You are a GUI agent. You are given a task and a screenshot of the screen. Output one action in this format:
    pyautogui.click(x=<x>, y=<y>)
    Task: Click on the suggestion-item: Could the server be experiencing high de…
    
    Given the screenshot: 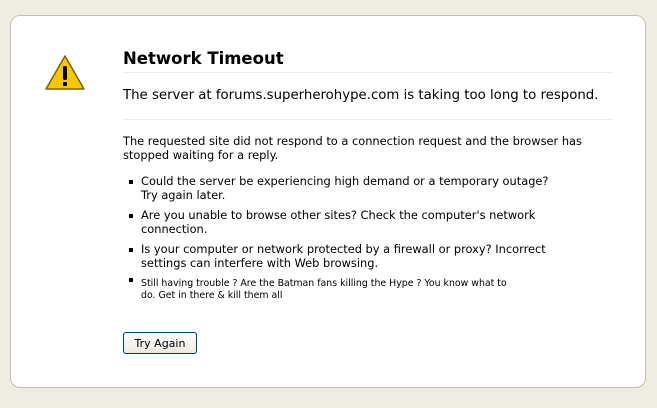 What is the action you would take?
    pyautogui.click(x=342, y=188)
    